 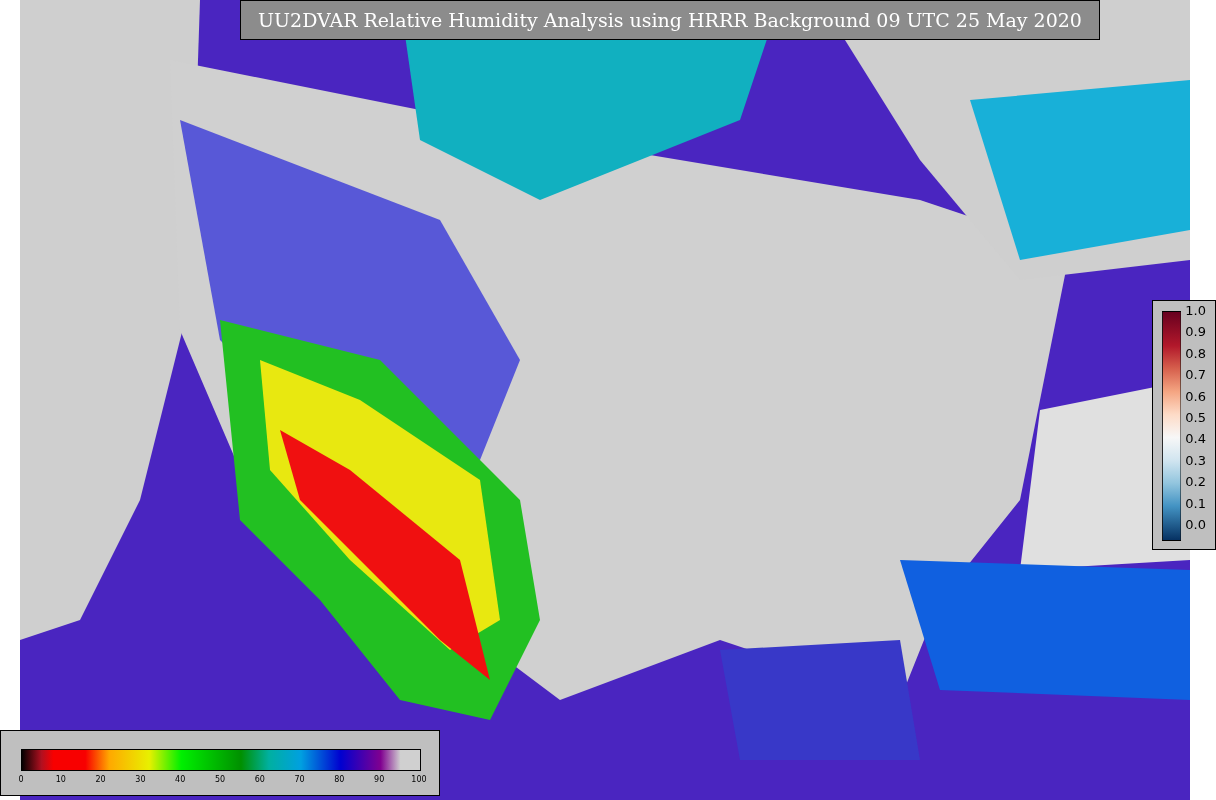 I want to click on tick-label: 0.4, so click(x=1195, y=439).